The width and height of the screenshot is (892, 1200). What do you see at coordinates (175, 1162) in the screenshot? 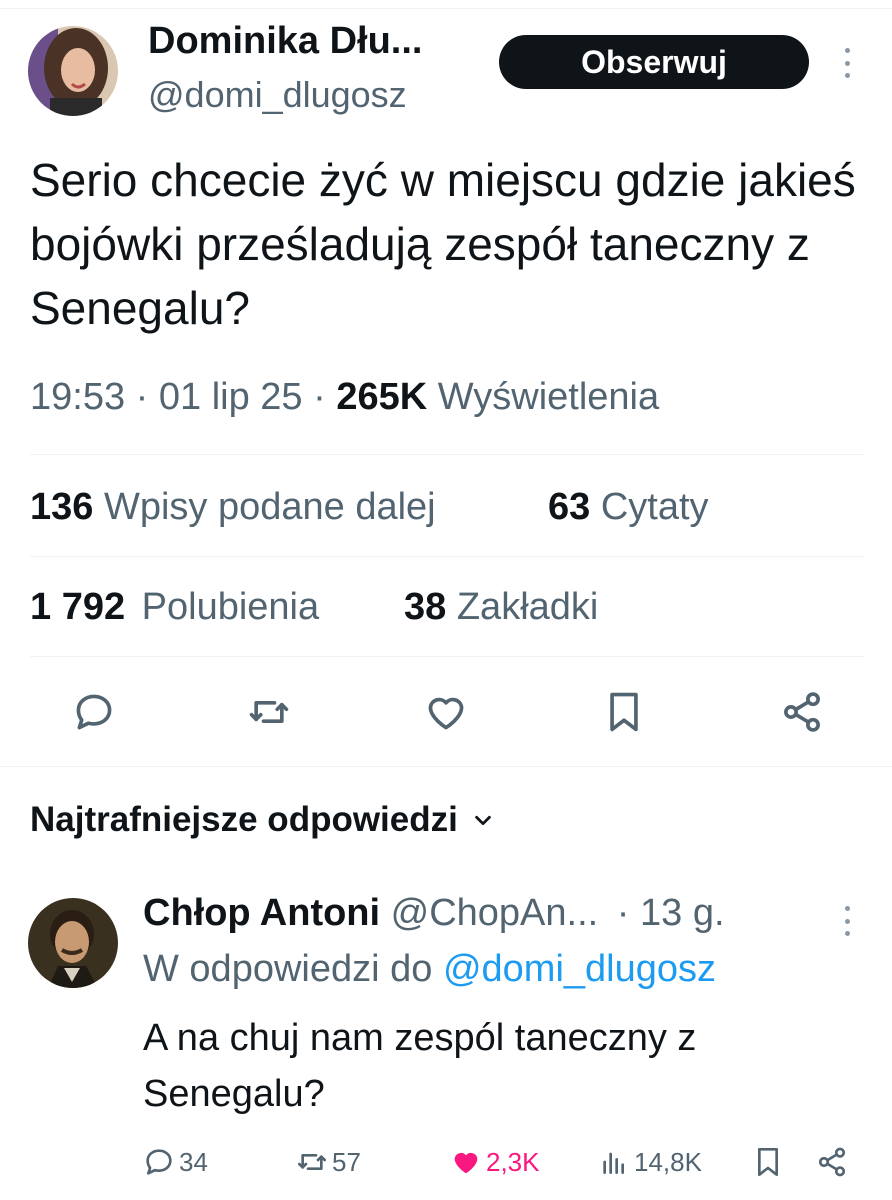
I see `reply-replies-button: 34` at bounding box center [175, 1162].